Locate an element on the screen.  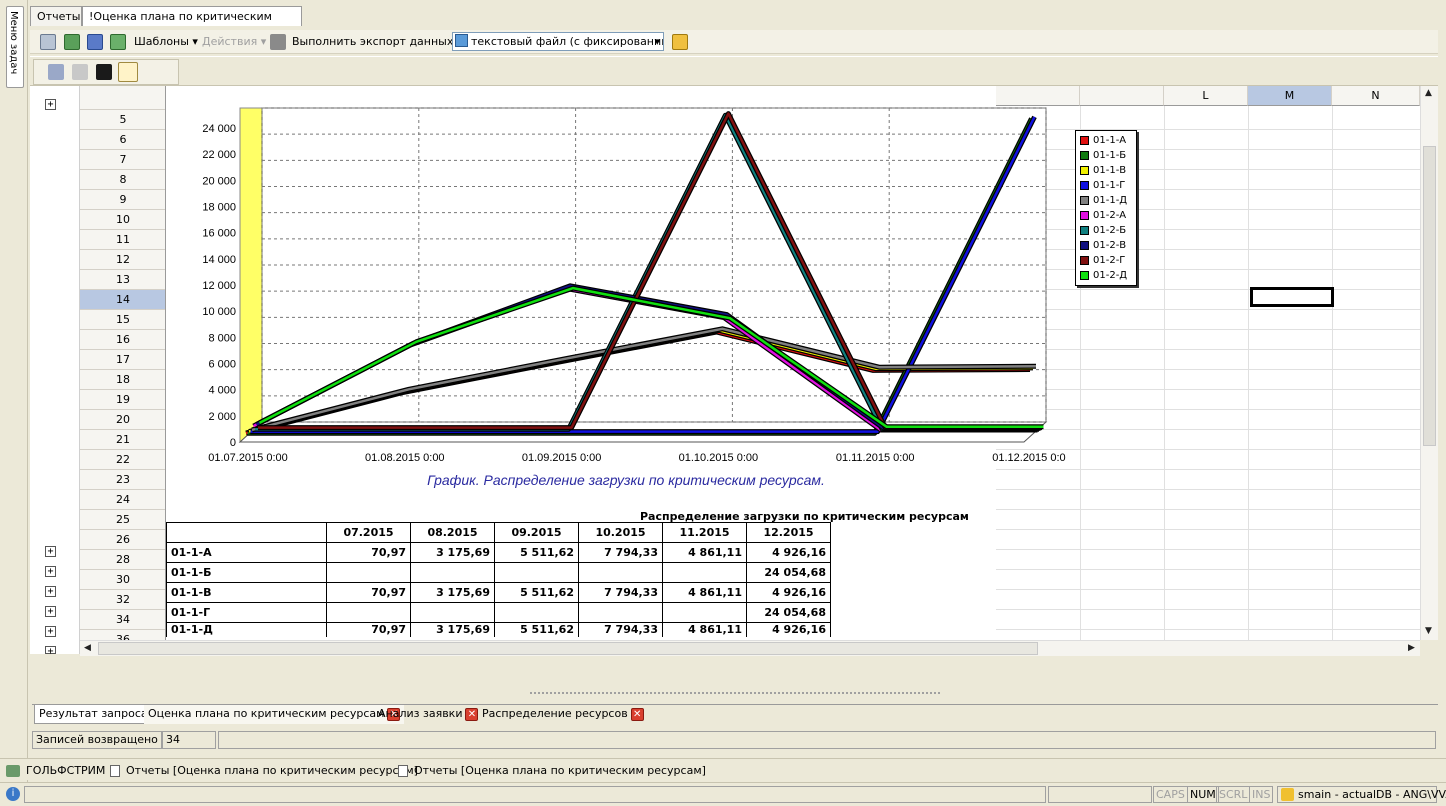
horizontal-scrollbar: ◀ ▶ is located at coordinates (750, 648).